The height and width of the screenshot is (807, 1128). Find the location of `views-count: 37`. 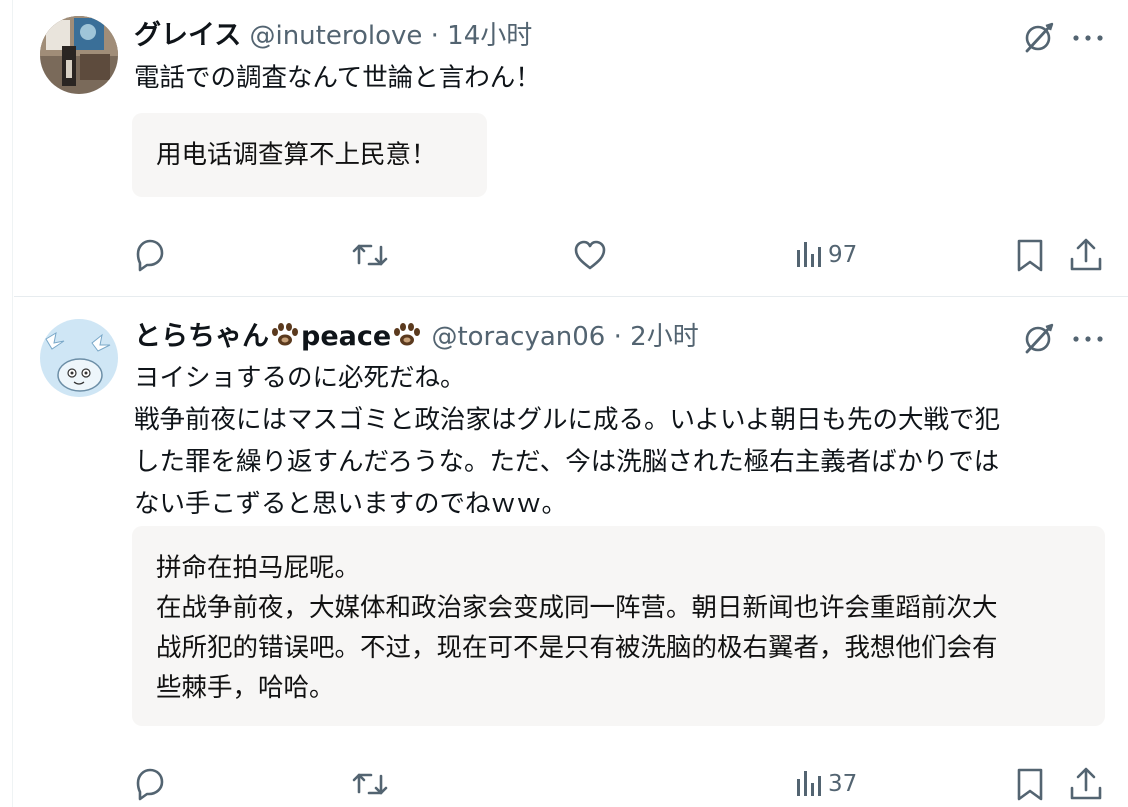

views-count: 37 is located at coordinates (843, 784).